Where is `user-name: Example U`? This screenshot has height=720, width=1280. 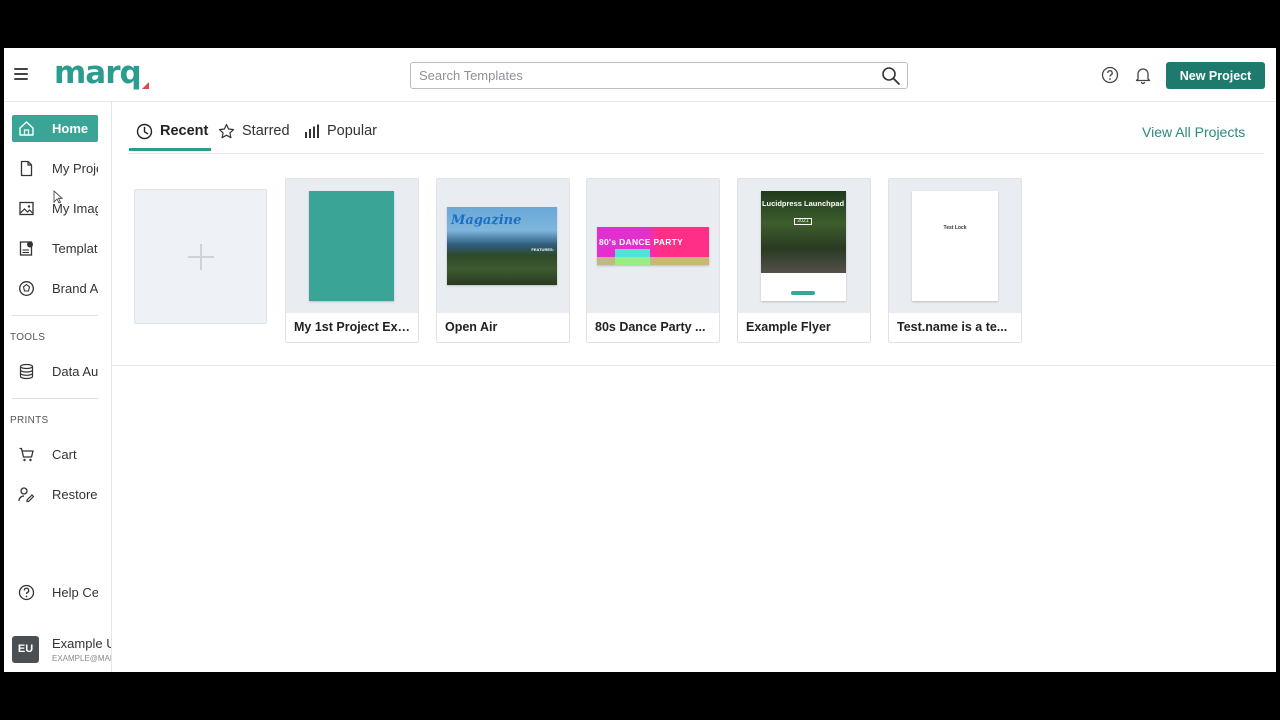 user-name: Example U is located at coordinates (82, 643).